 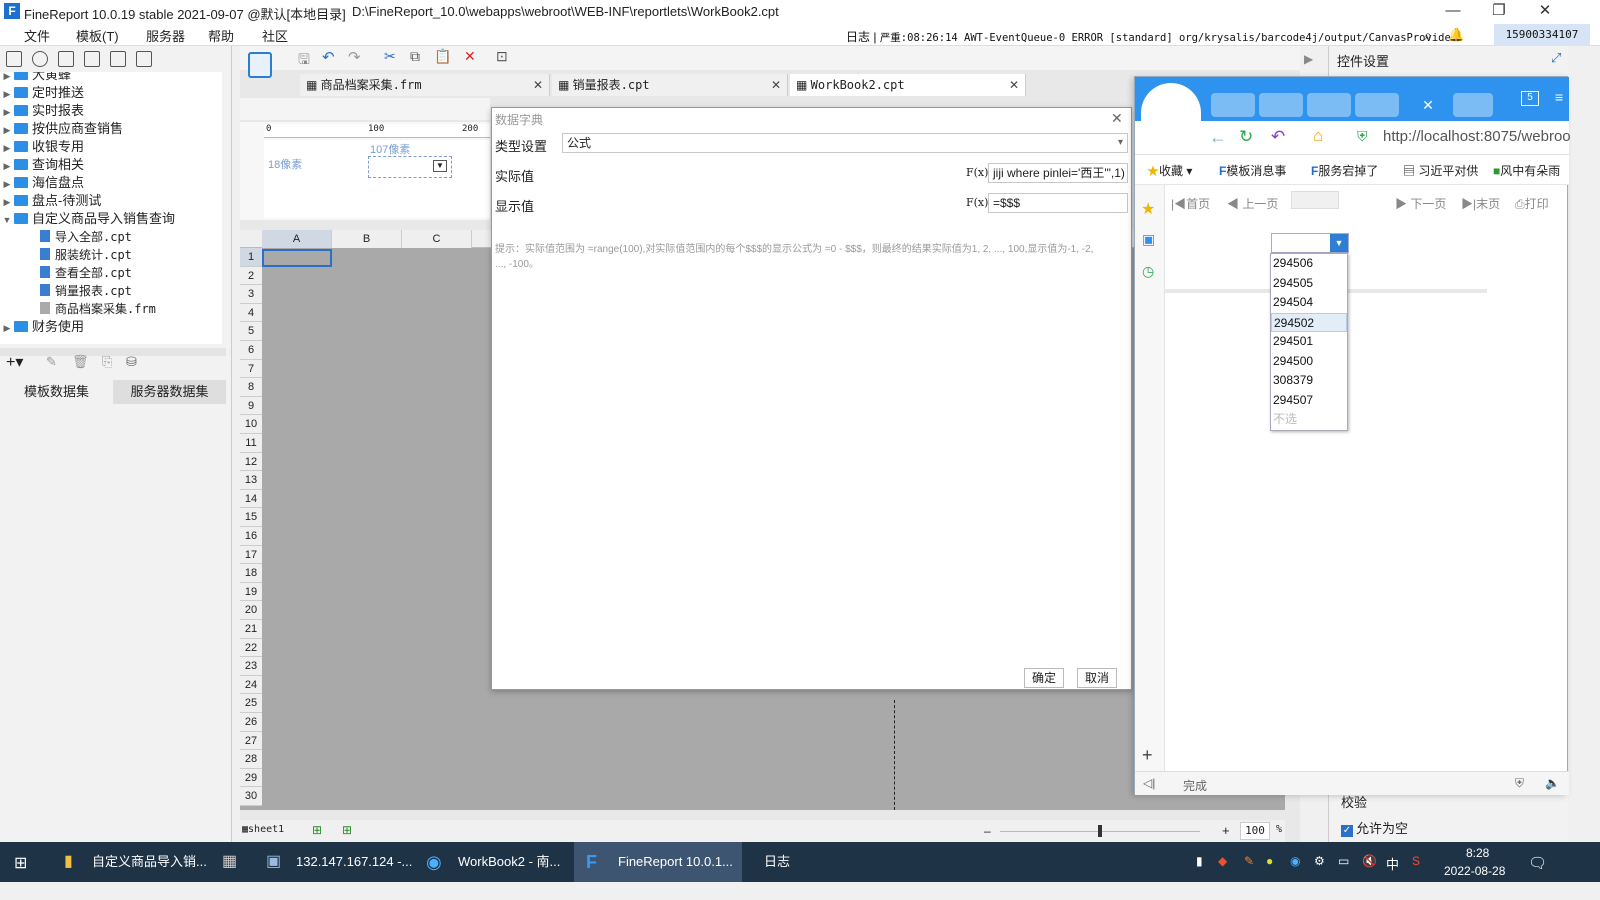 I want to click on sogou-icon: S, so click(x=1416, y=861).